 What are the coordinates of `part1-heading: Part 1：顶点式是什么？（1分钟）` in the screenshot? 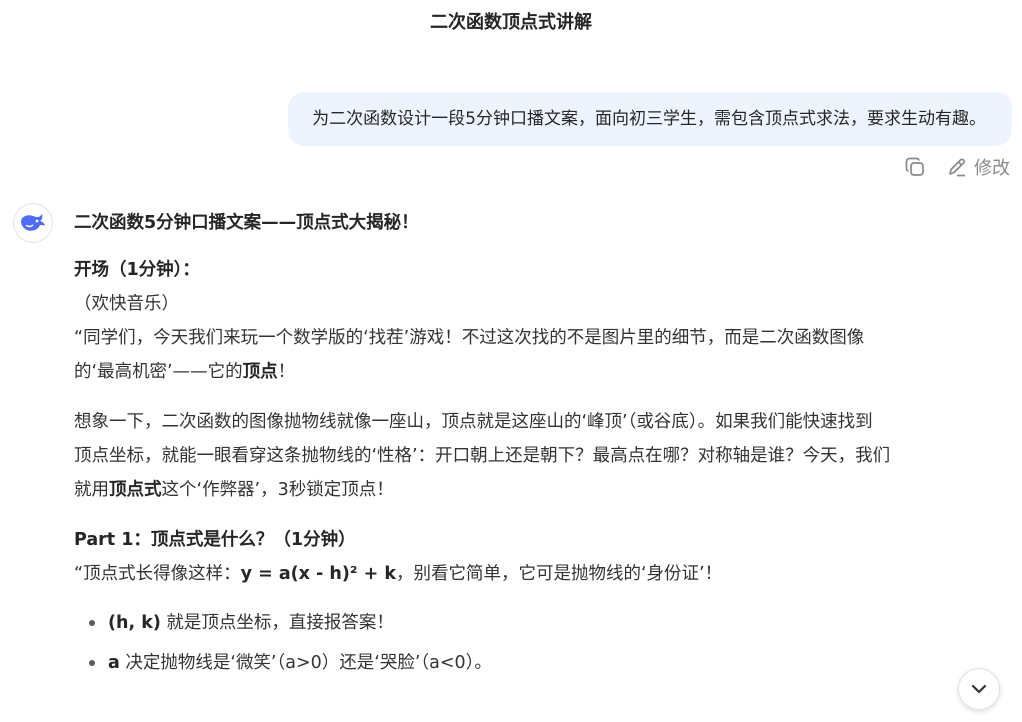 It's located at (215, 540).